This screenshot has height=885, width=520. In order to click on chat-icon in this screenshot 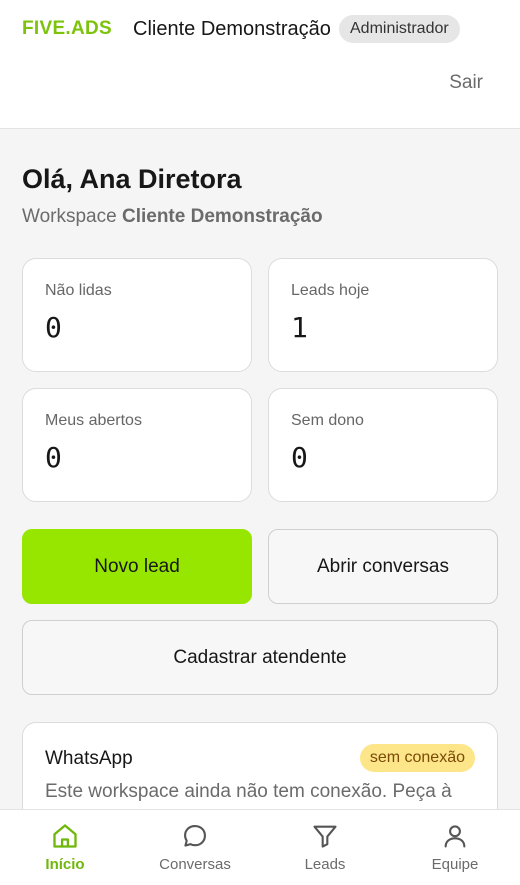, I will do `click(195, 836)`.